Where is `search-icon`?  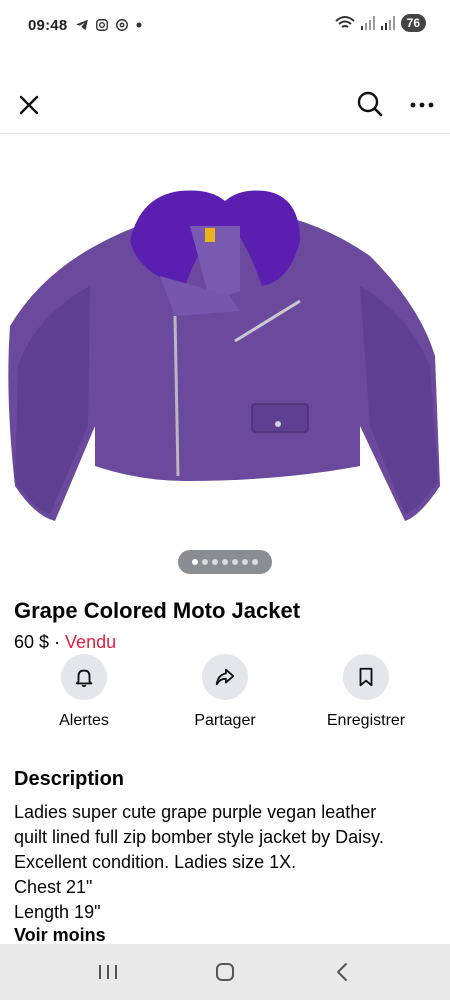 search-icon is located at coordinates (370, 104).